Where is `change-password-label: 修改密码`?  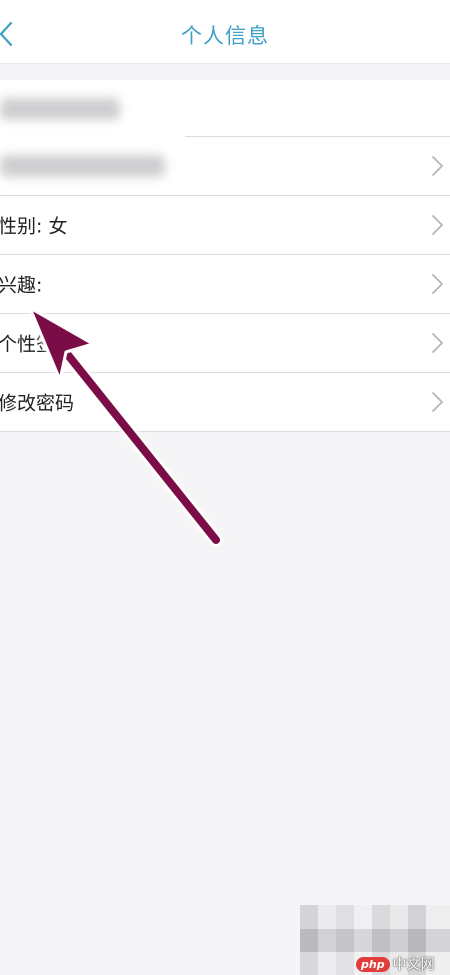
change-password-label: 修改密码 is located at coordinates (37, 403).